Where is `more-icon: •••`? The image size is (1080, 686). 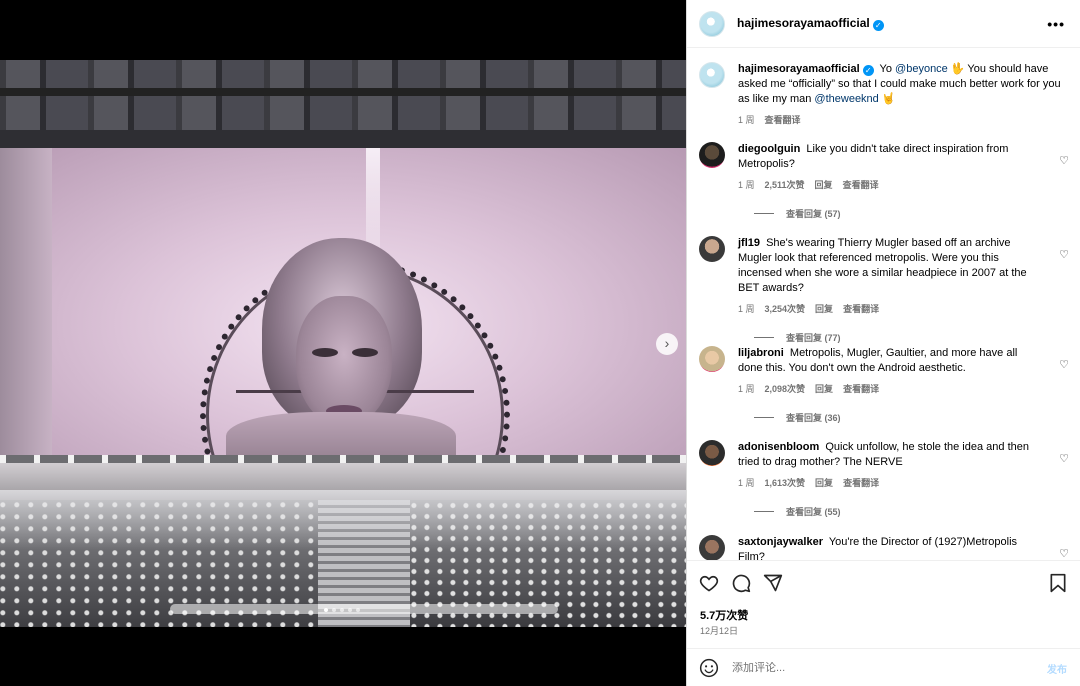
more-icon: ••• is located at coordinates (1056, 24).